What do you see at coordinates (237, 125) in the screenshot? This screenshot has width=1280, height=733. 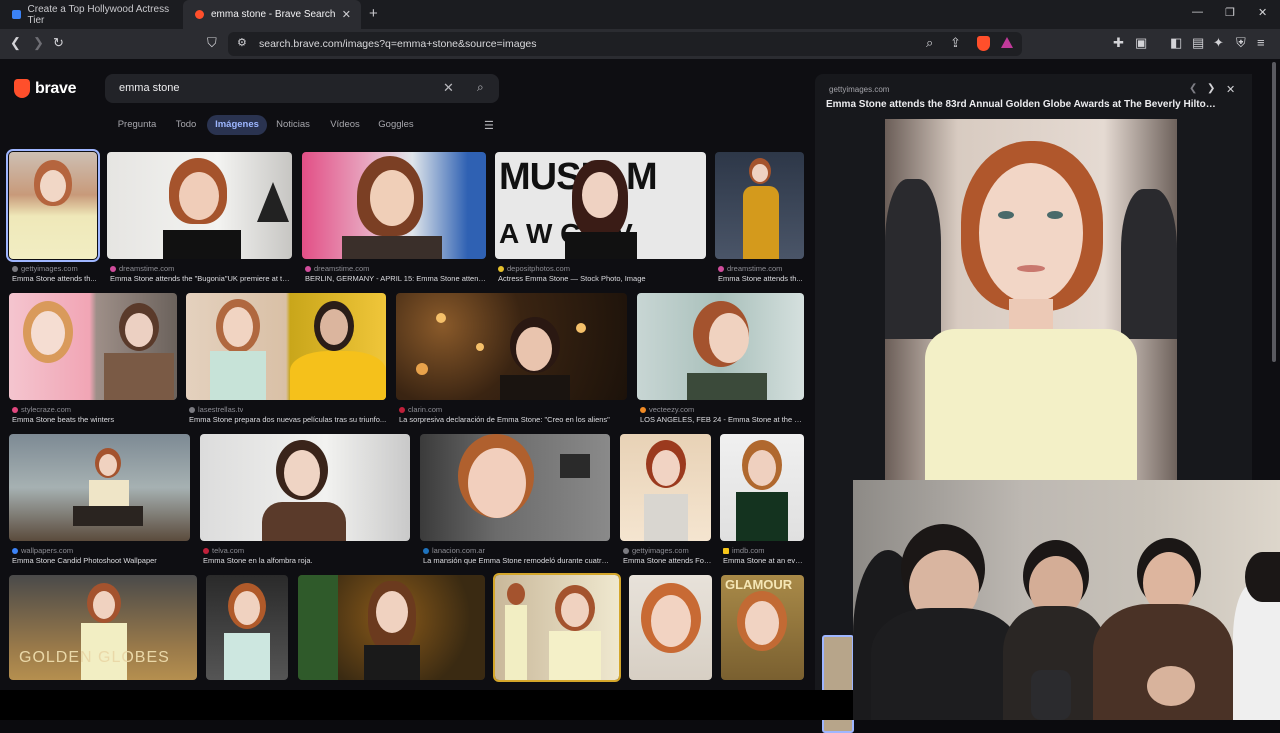 I see `tab-imagenes: Imágenes` at bounding box center [237, 125].